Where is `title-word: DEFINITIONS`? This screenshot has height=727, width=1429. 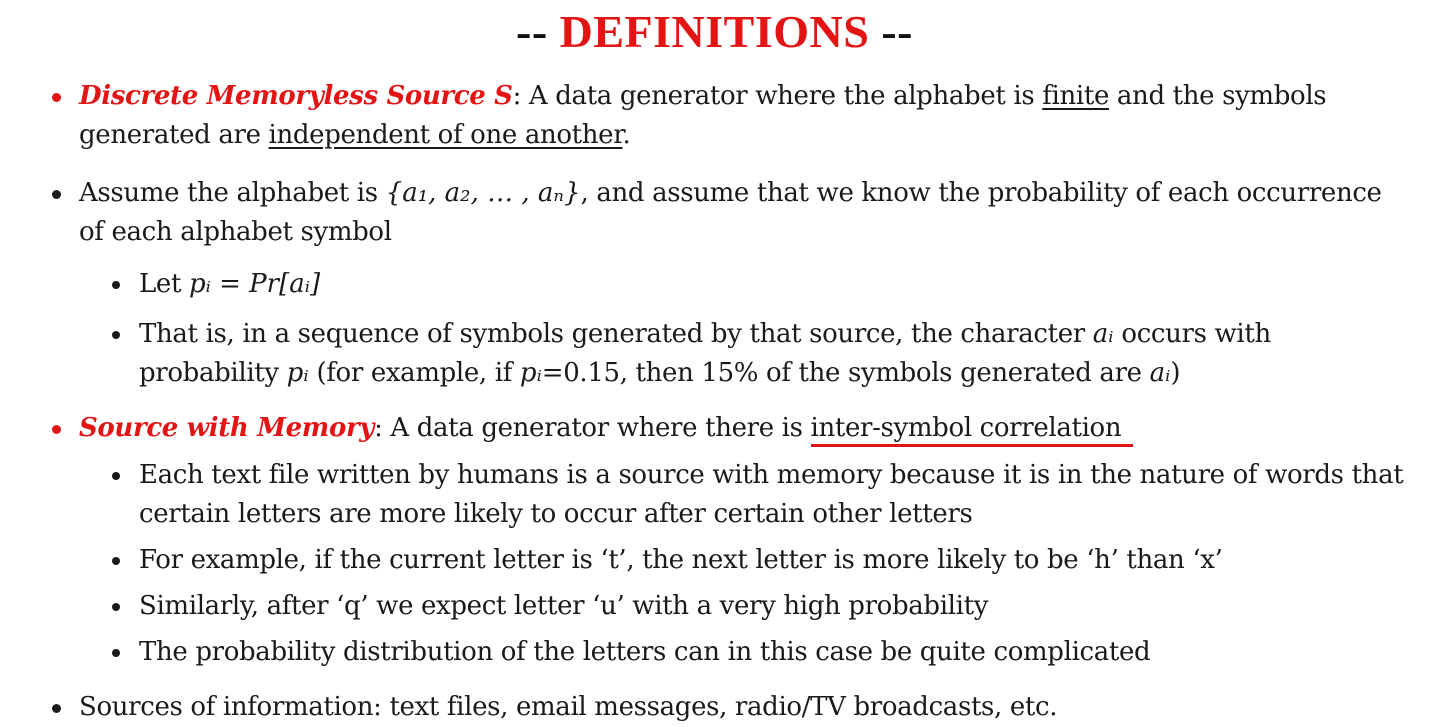 title-word: DEFINITIONS is located at coordinates (714, 31).